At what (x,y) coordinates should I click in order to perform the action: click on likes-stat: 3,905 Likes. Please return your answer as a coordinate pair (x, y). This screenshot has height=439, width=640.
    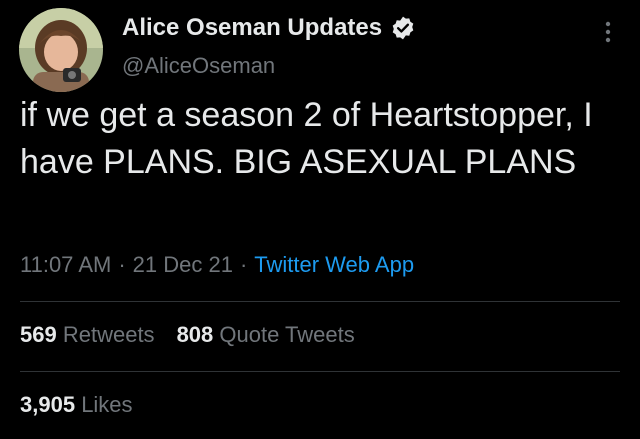
    Looking at the image, I should click on (76, 405).